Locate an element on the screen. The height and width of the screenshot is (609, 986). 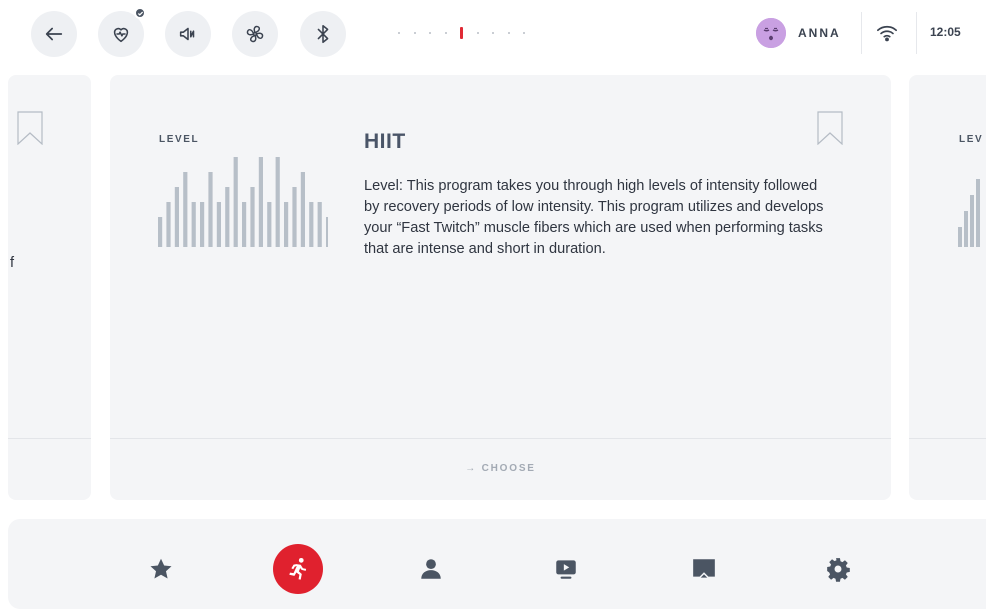
back-button is located at coordinates (54, 34).